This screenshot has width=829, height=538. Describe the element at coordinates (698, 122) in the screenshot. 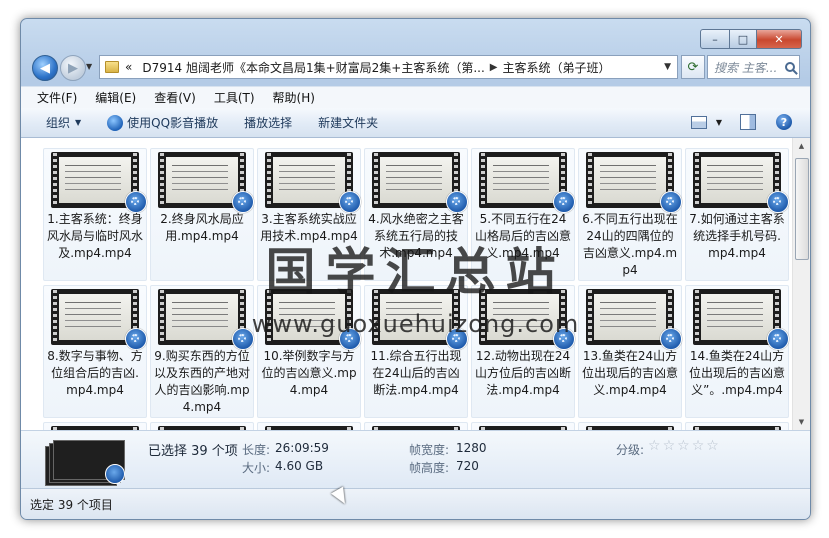

I see `change-view-icon` at that location.